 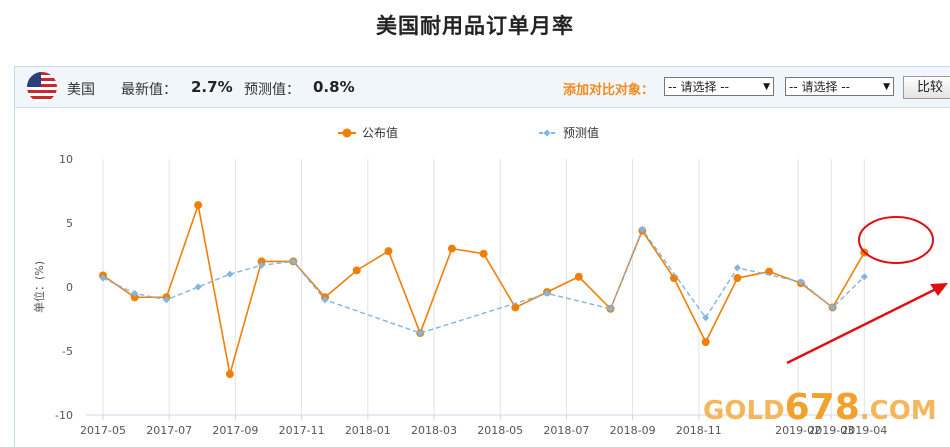 I want to click on watermark-logo: GOLD678.COM, so click(x=820, y=408).